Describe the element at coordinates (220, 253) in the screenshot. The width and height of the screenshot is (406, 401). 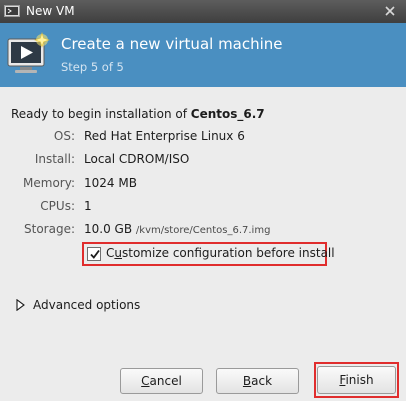
I see `customize-checkbox-label: Customize configuration before install` at that location.